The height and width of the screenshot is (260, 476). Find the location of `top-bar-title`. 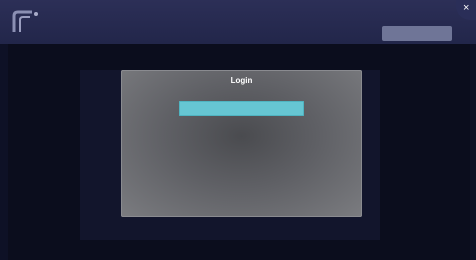

top-bar-title is located at coordinates (220, 19).